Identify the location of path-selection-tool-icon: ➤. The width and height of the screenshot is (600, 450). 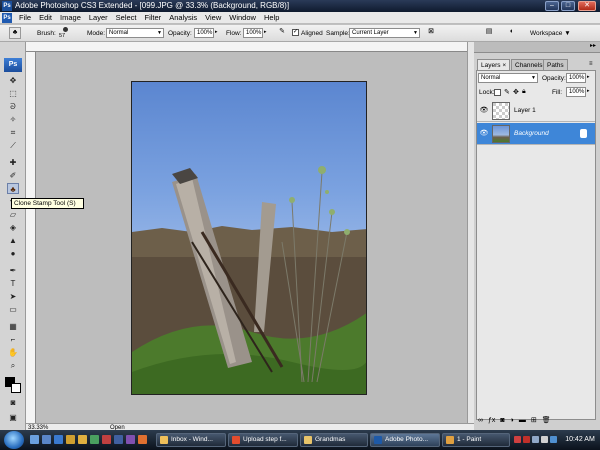
(13, 296).